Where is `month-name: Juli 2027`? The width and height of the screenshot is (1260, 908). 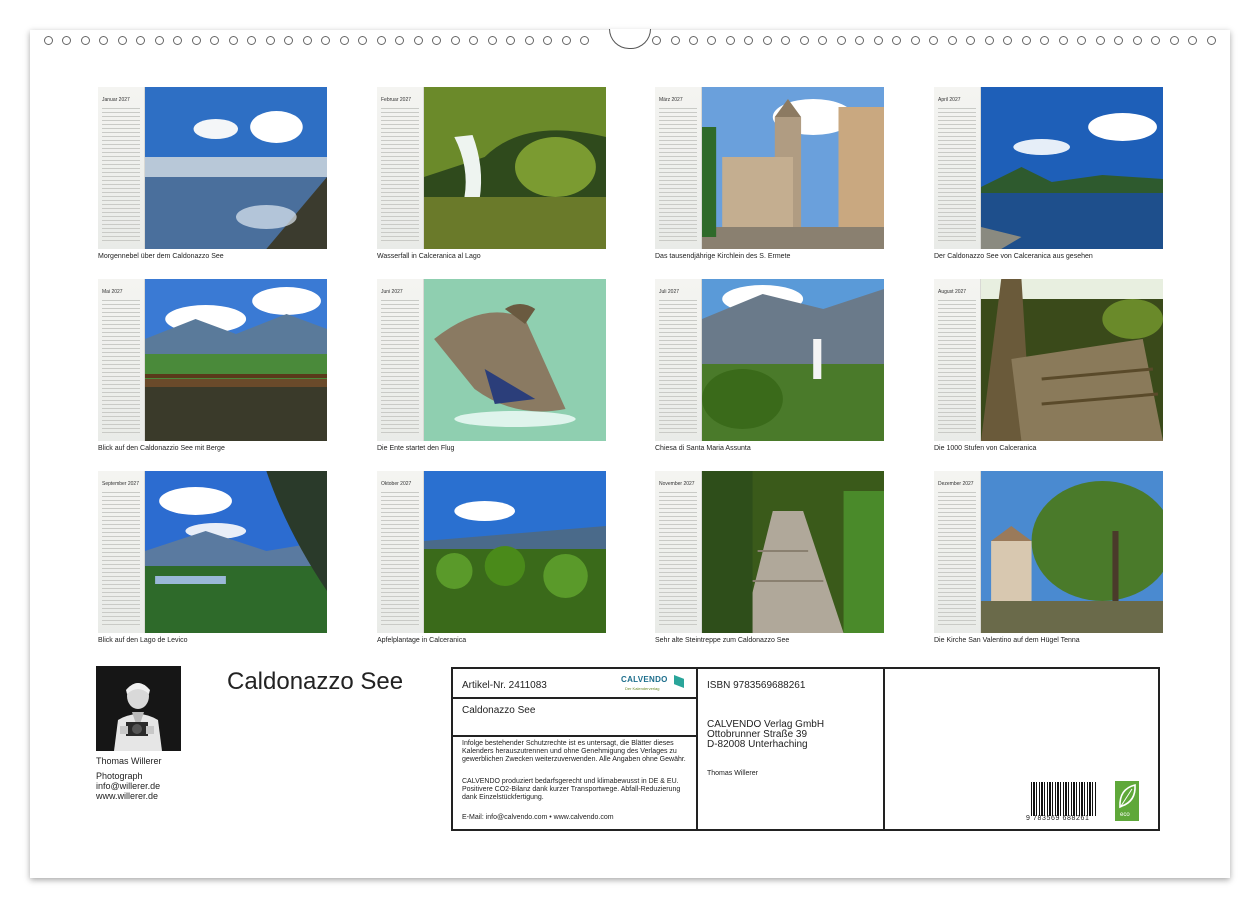
month-name: Juli 2027 is located at coordinates (669, 292).